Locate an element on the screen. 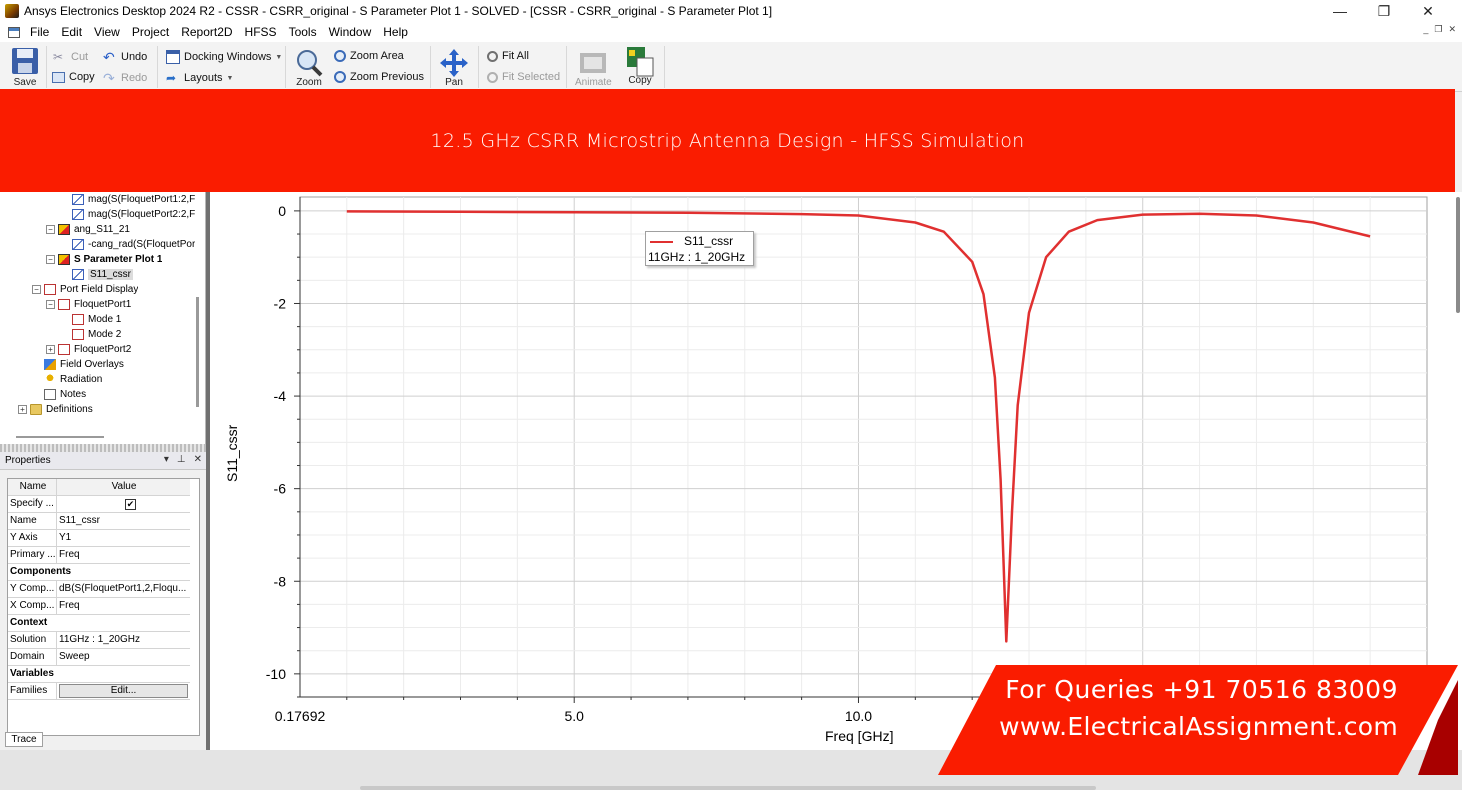 Image resolution: width=1462 pixels, height=790 pixels. tree-item: Mode 1 is located at coordinates (90, 319).